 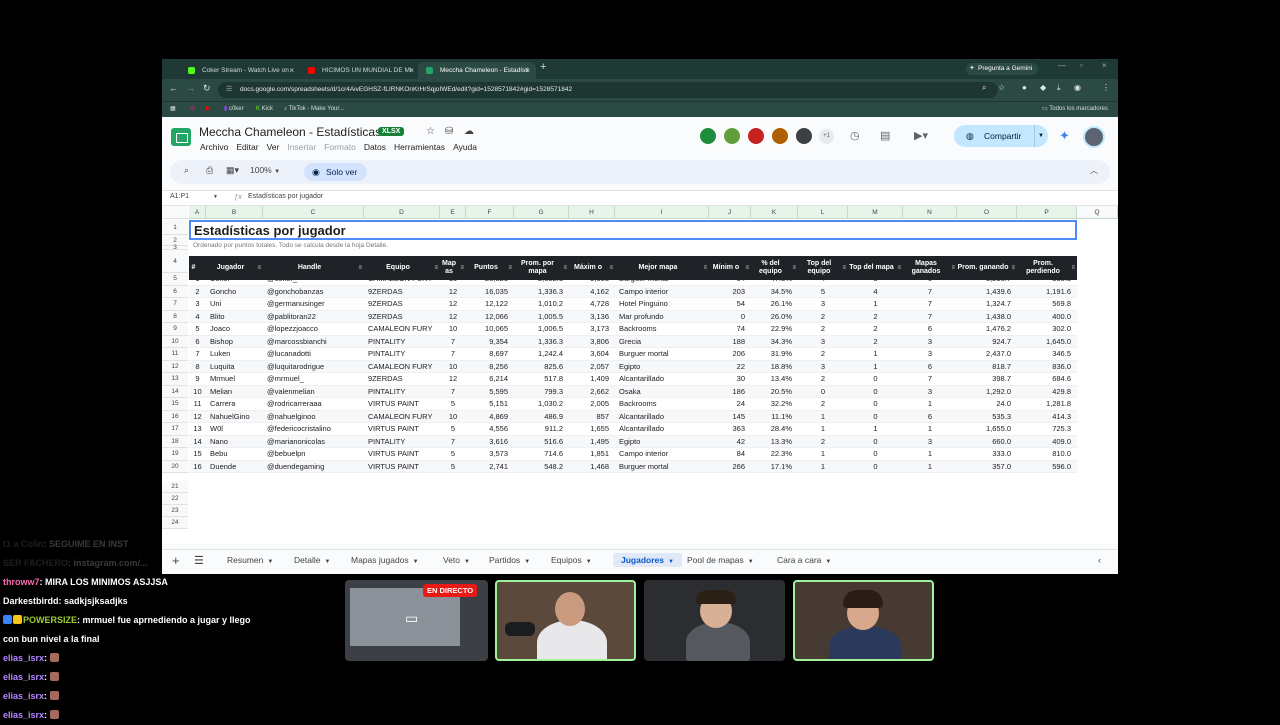 I want to click on name-box: A1:P1 ▼, so click(x=194, y=196).